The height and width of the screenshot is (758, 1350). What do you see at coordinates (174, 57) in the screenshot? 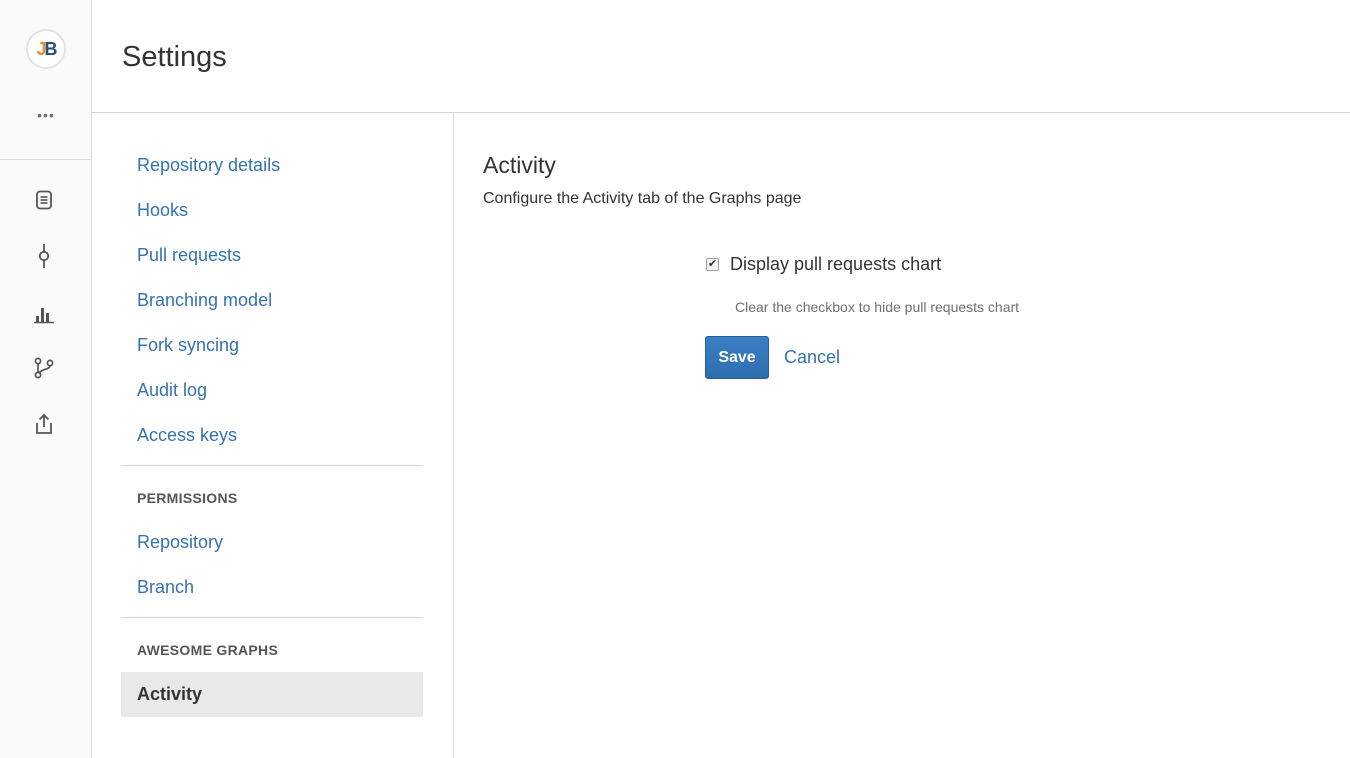
I see `page-title: Settings` at bounding box center [174, 57].